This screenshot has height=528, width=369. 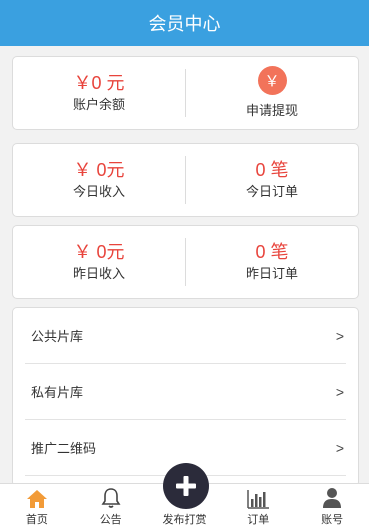 I want to click on bell-icon, so click(x=111, y=498).